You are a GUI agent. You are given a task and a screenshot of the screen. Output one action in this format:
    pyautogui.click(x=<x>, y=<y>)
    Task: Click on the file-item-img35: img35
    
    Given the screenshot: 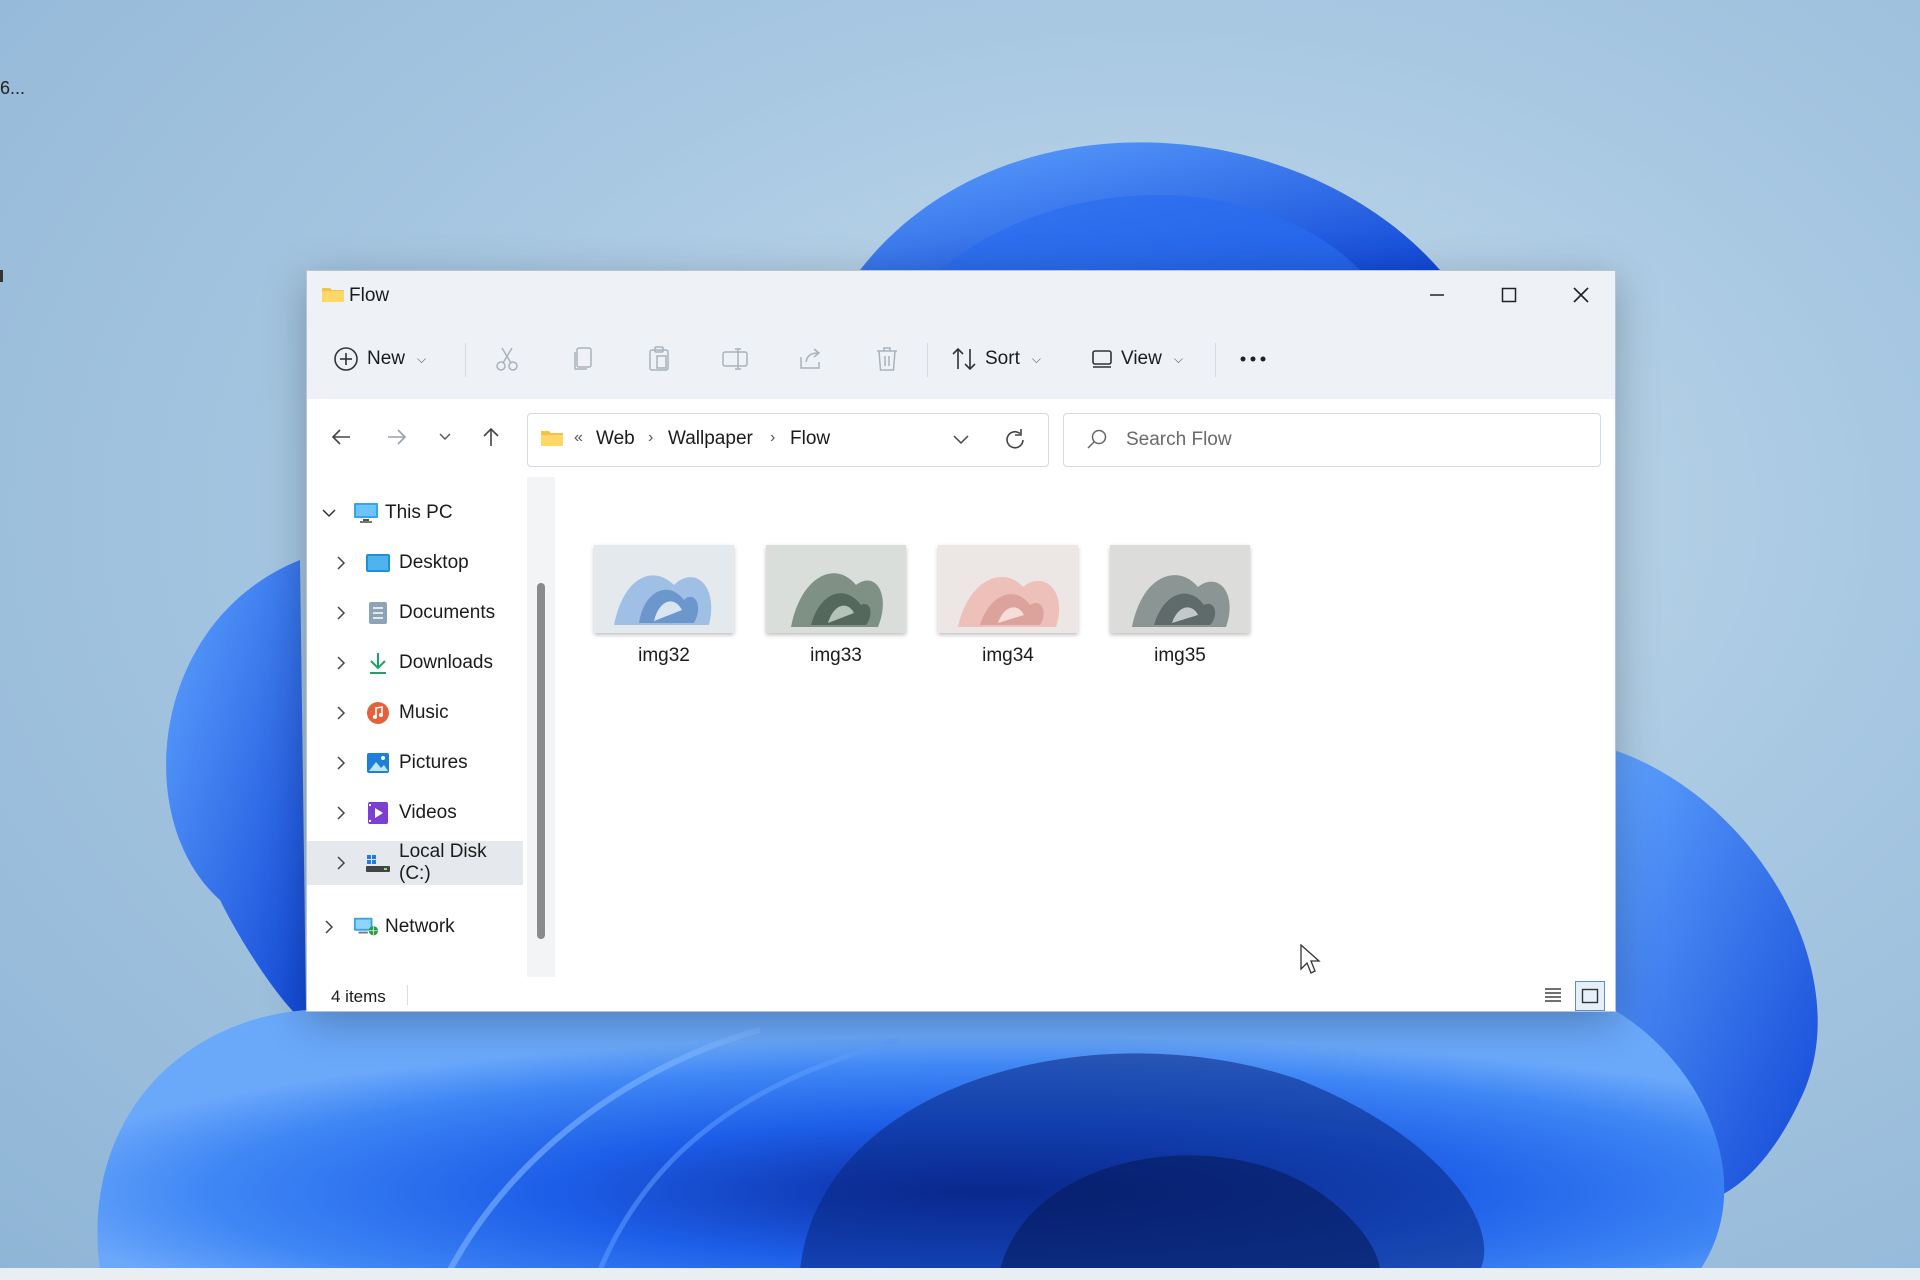 What is the action you would take?
    pyautogui.click(x=1178, y=615)
    